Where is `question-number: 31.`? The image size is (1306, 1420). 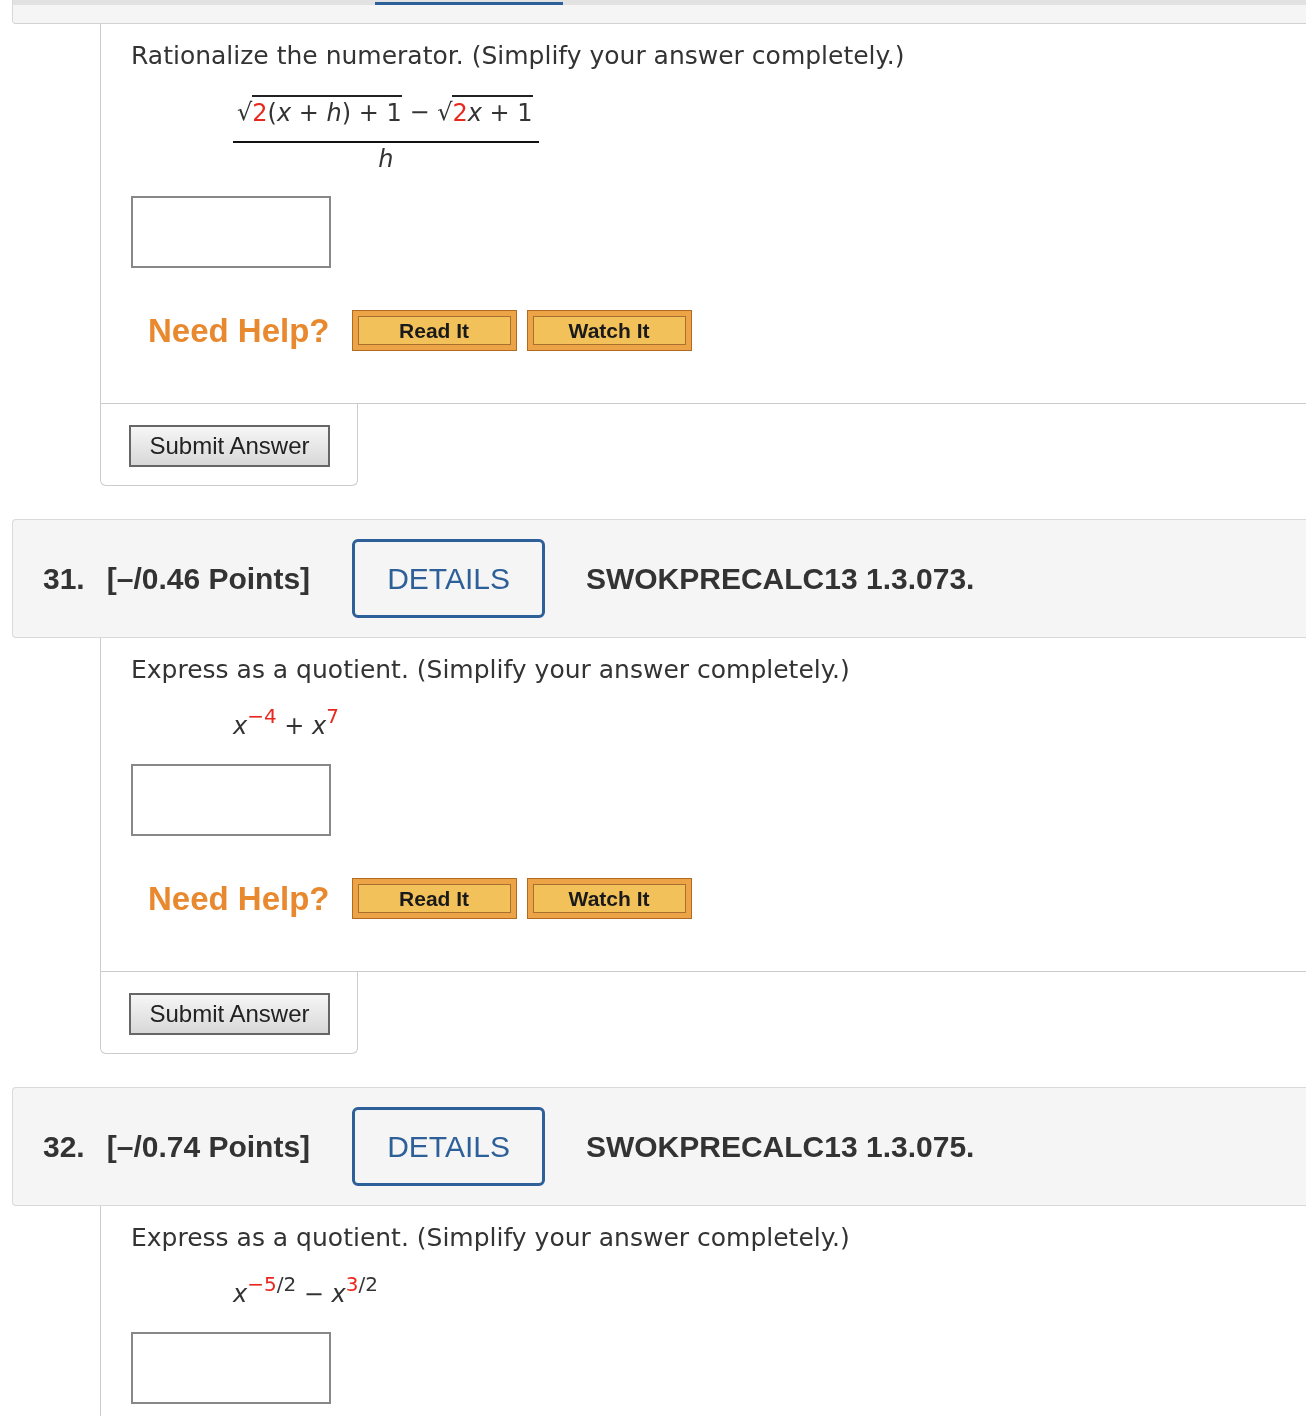 question-number: 31. is located at coordinates (64, 578).